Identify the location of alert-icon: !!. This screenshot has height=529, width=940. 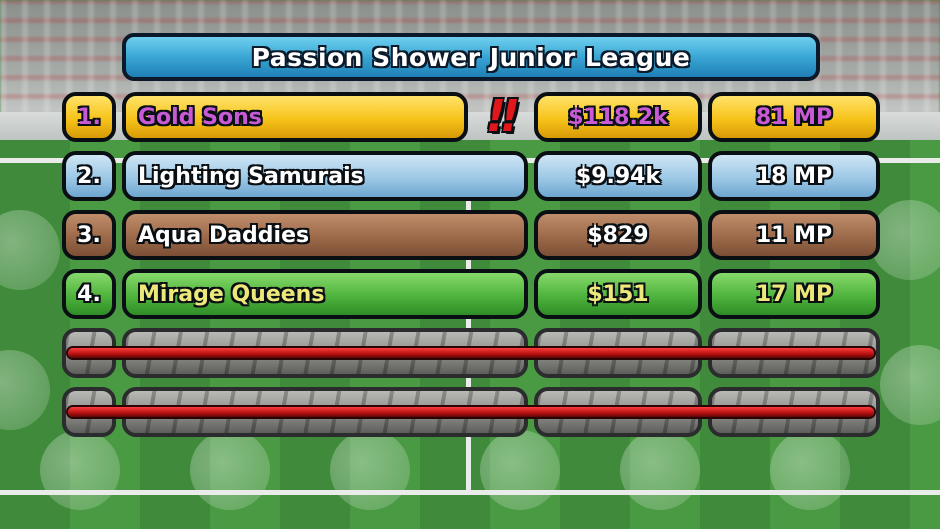
(502, 116).